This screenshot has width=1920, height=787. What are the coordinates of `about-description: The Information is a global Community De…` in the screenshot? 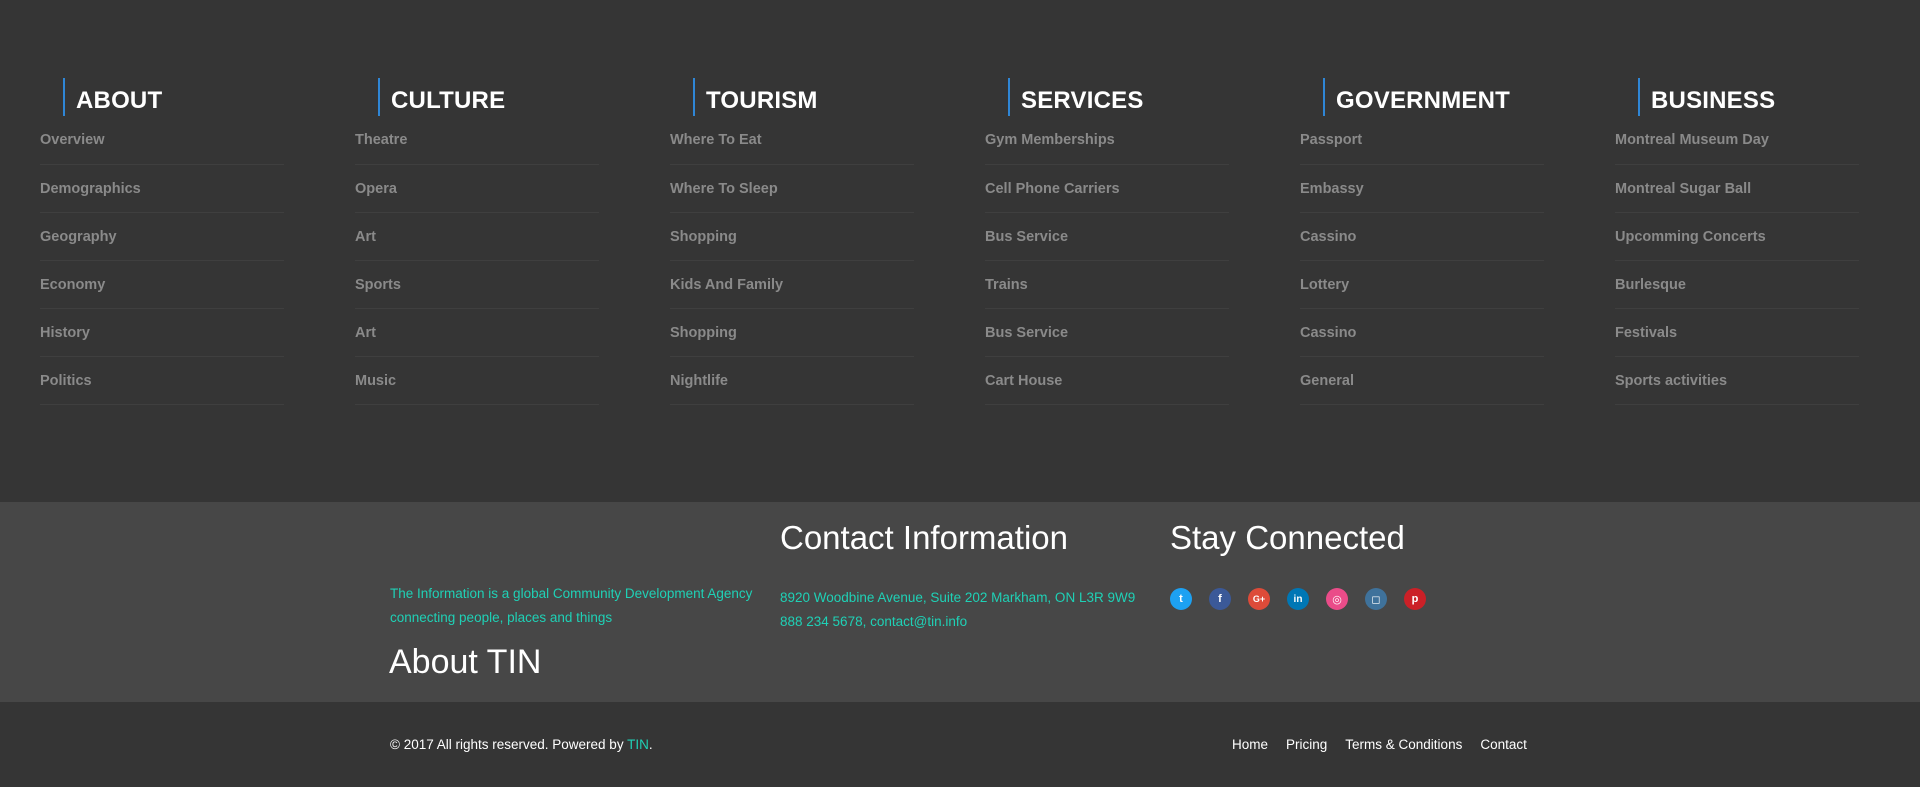 It's located at (575, 606).